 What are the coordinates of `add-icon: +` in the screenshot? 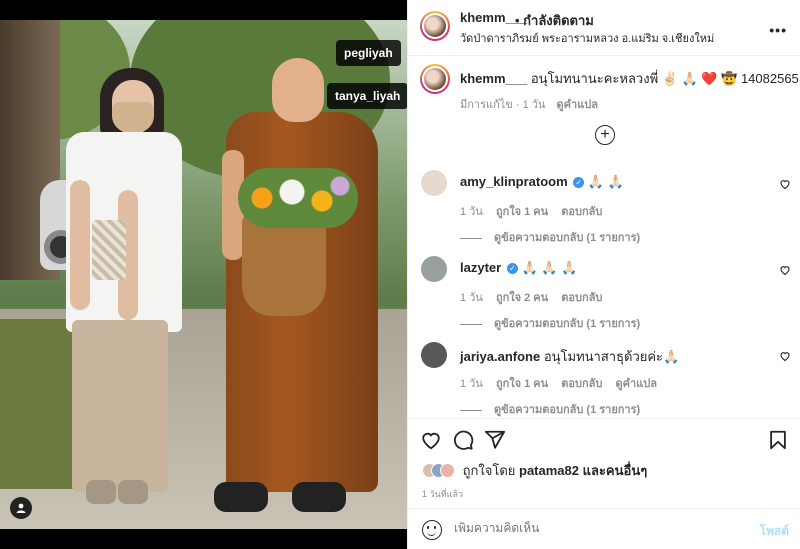 It's located at (605, 135).